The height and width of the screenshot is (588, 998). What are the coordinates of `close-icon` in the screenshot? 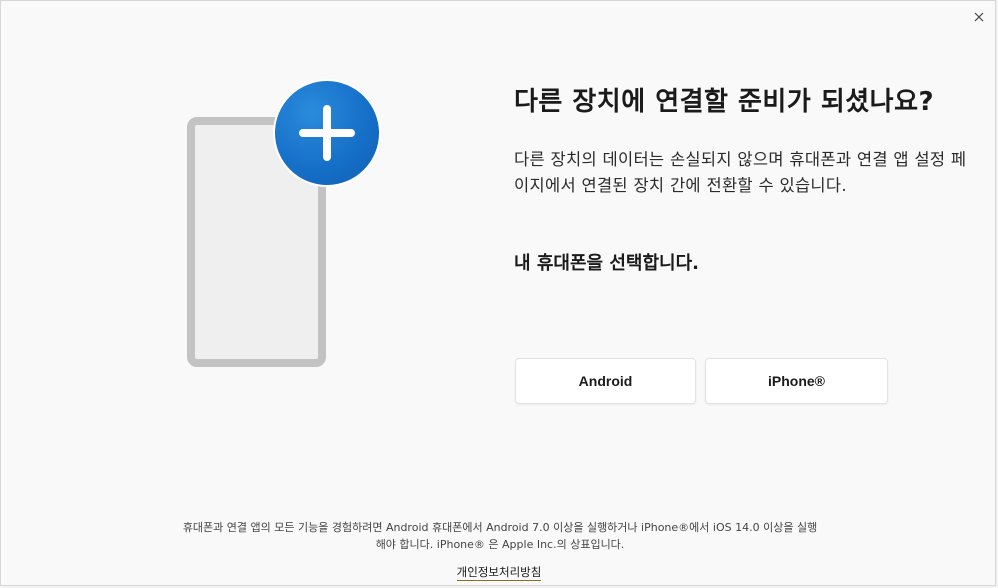 It's located at (979, 17).